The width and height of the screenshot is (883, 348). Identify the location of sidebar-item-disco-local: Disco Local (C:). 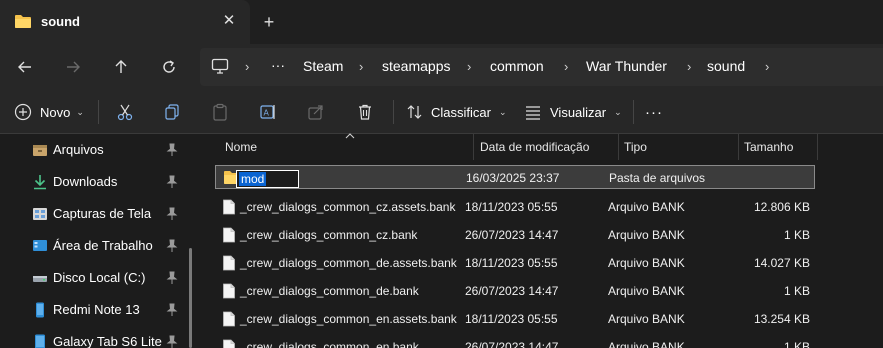
(100, 278).